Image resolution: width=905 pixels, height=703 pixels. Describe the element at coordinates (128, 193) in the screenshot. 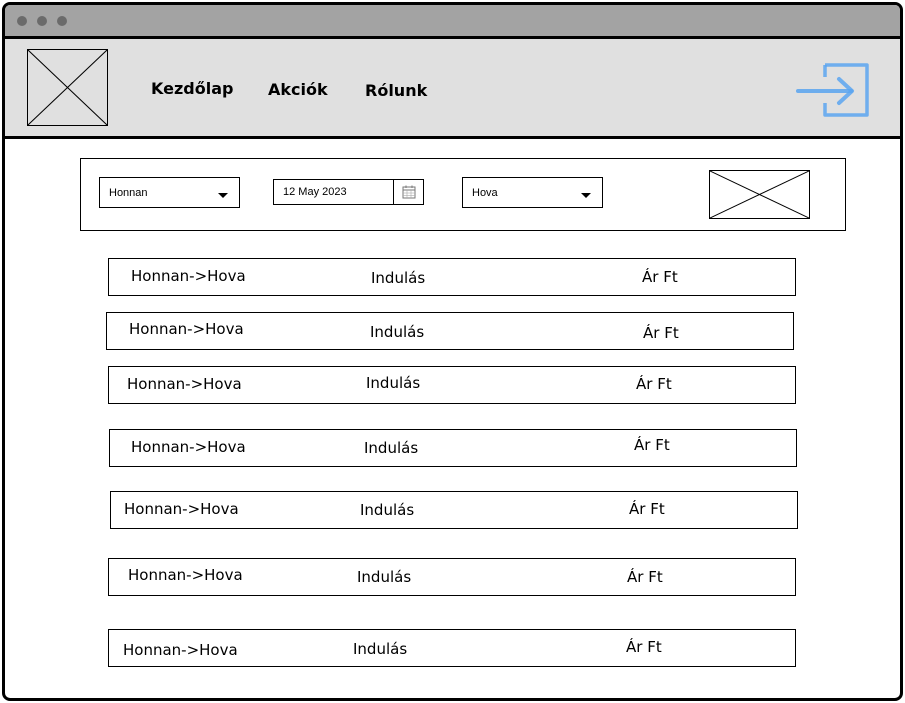

I see `from-select-label: Honnan` at that location.